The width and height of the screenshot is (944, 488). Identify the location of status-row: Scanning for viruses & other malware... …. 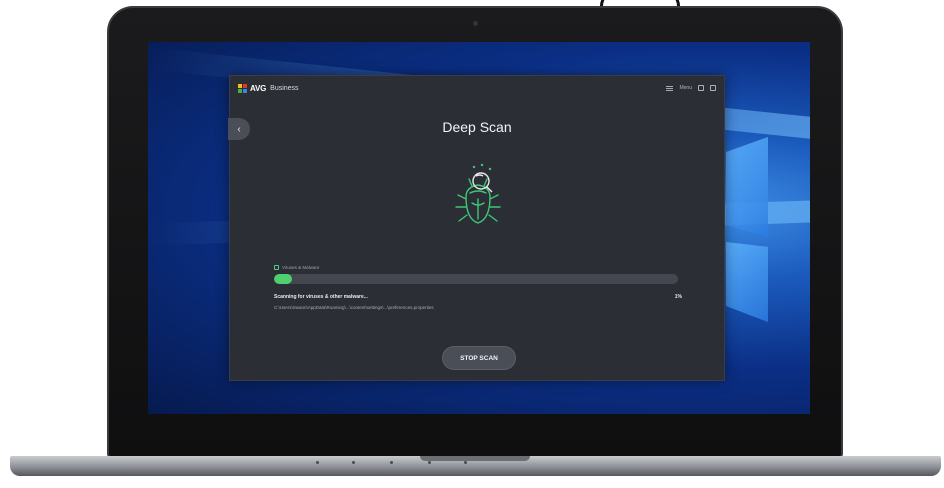
(478, 297).